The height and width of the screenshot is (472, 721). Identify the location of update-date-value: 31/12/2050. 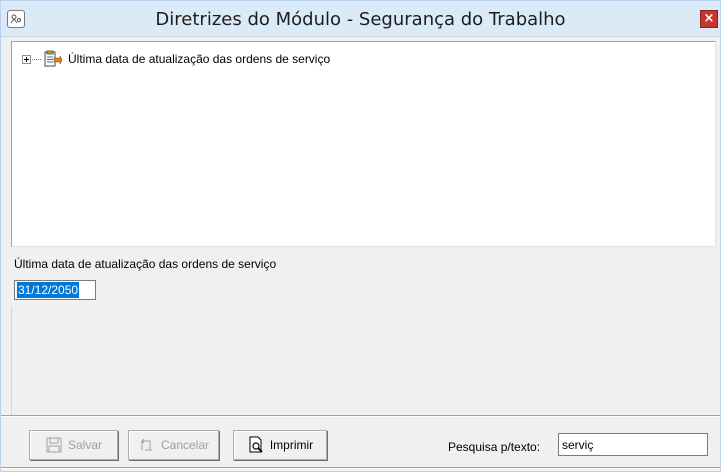
(48, 290).